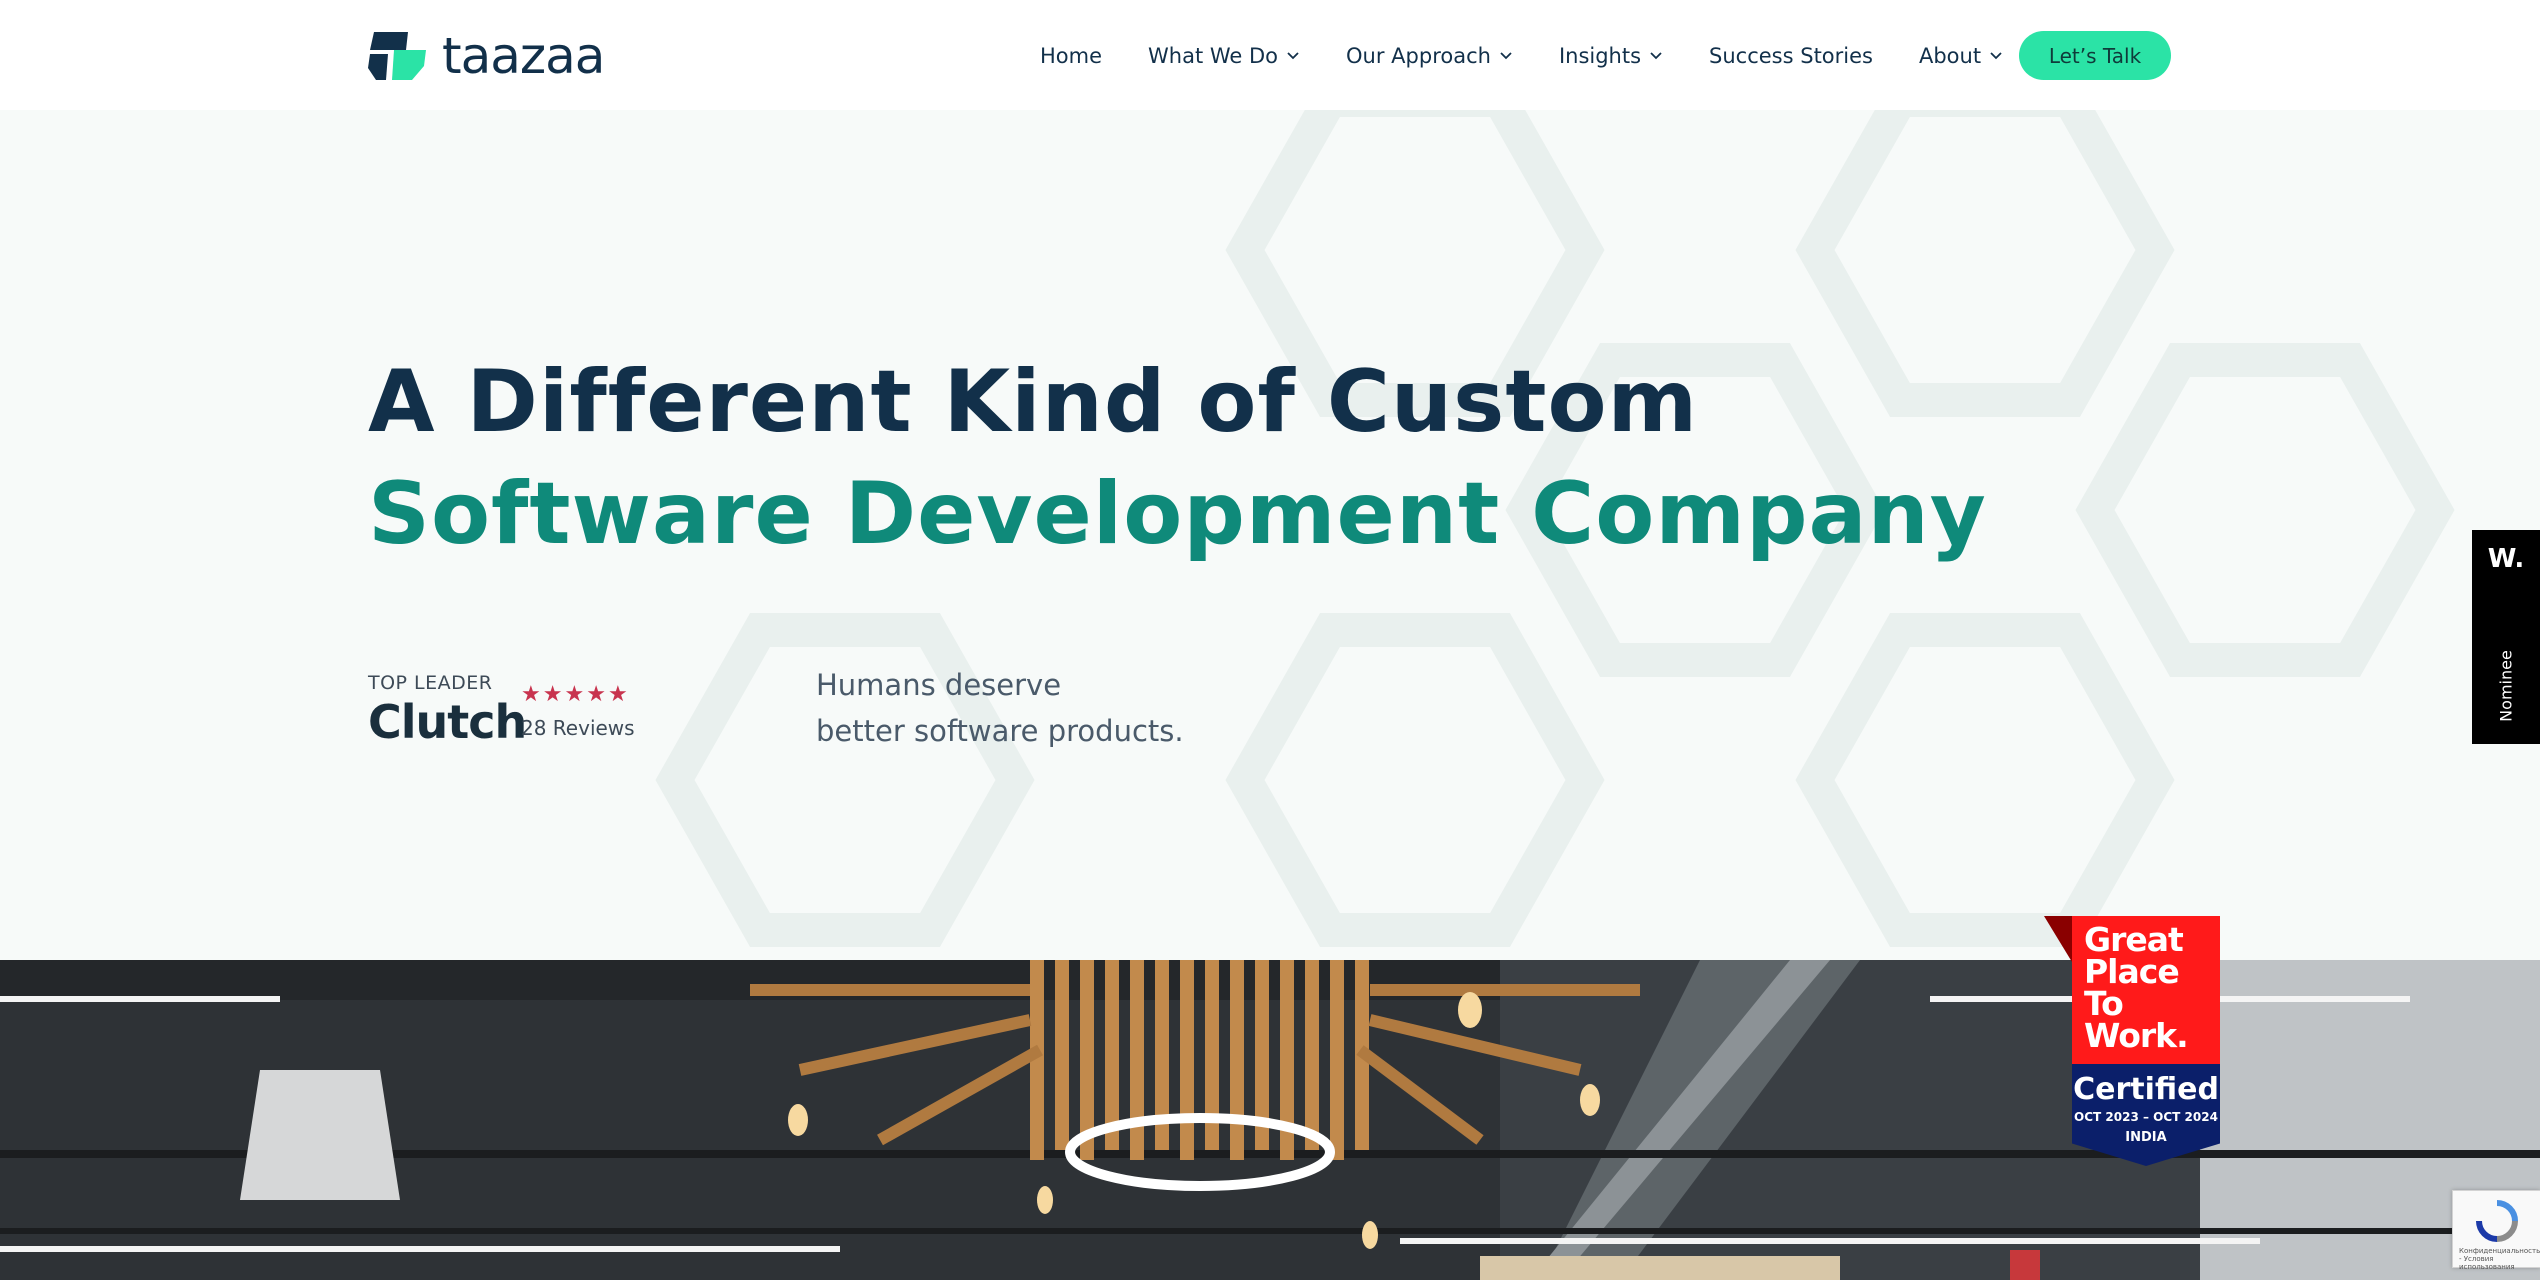  Describe the element at coordinates (1033, 402) in the screenshot. I see `hero-headline-line1: A Different Kind of Custom` at that location.